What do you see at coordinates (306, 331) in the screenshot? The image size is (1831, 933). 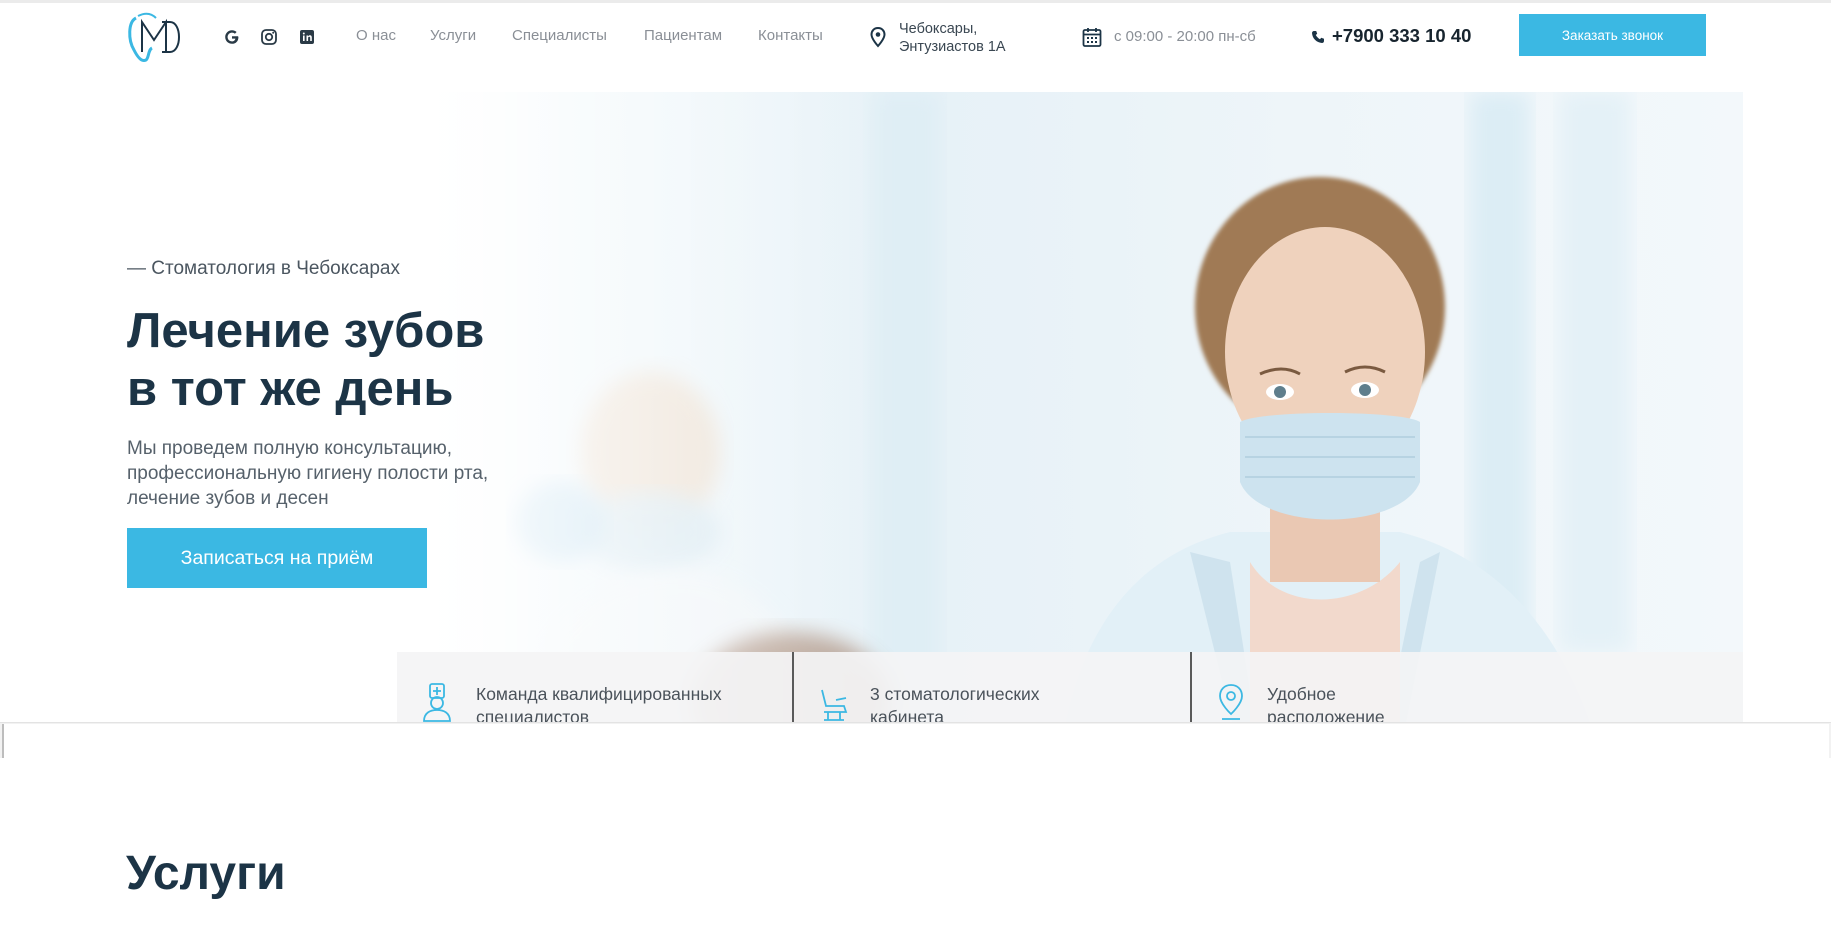 I see `hero-title-line-1: Лечение зубов` at bounding box center [306, 331].